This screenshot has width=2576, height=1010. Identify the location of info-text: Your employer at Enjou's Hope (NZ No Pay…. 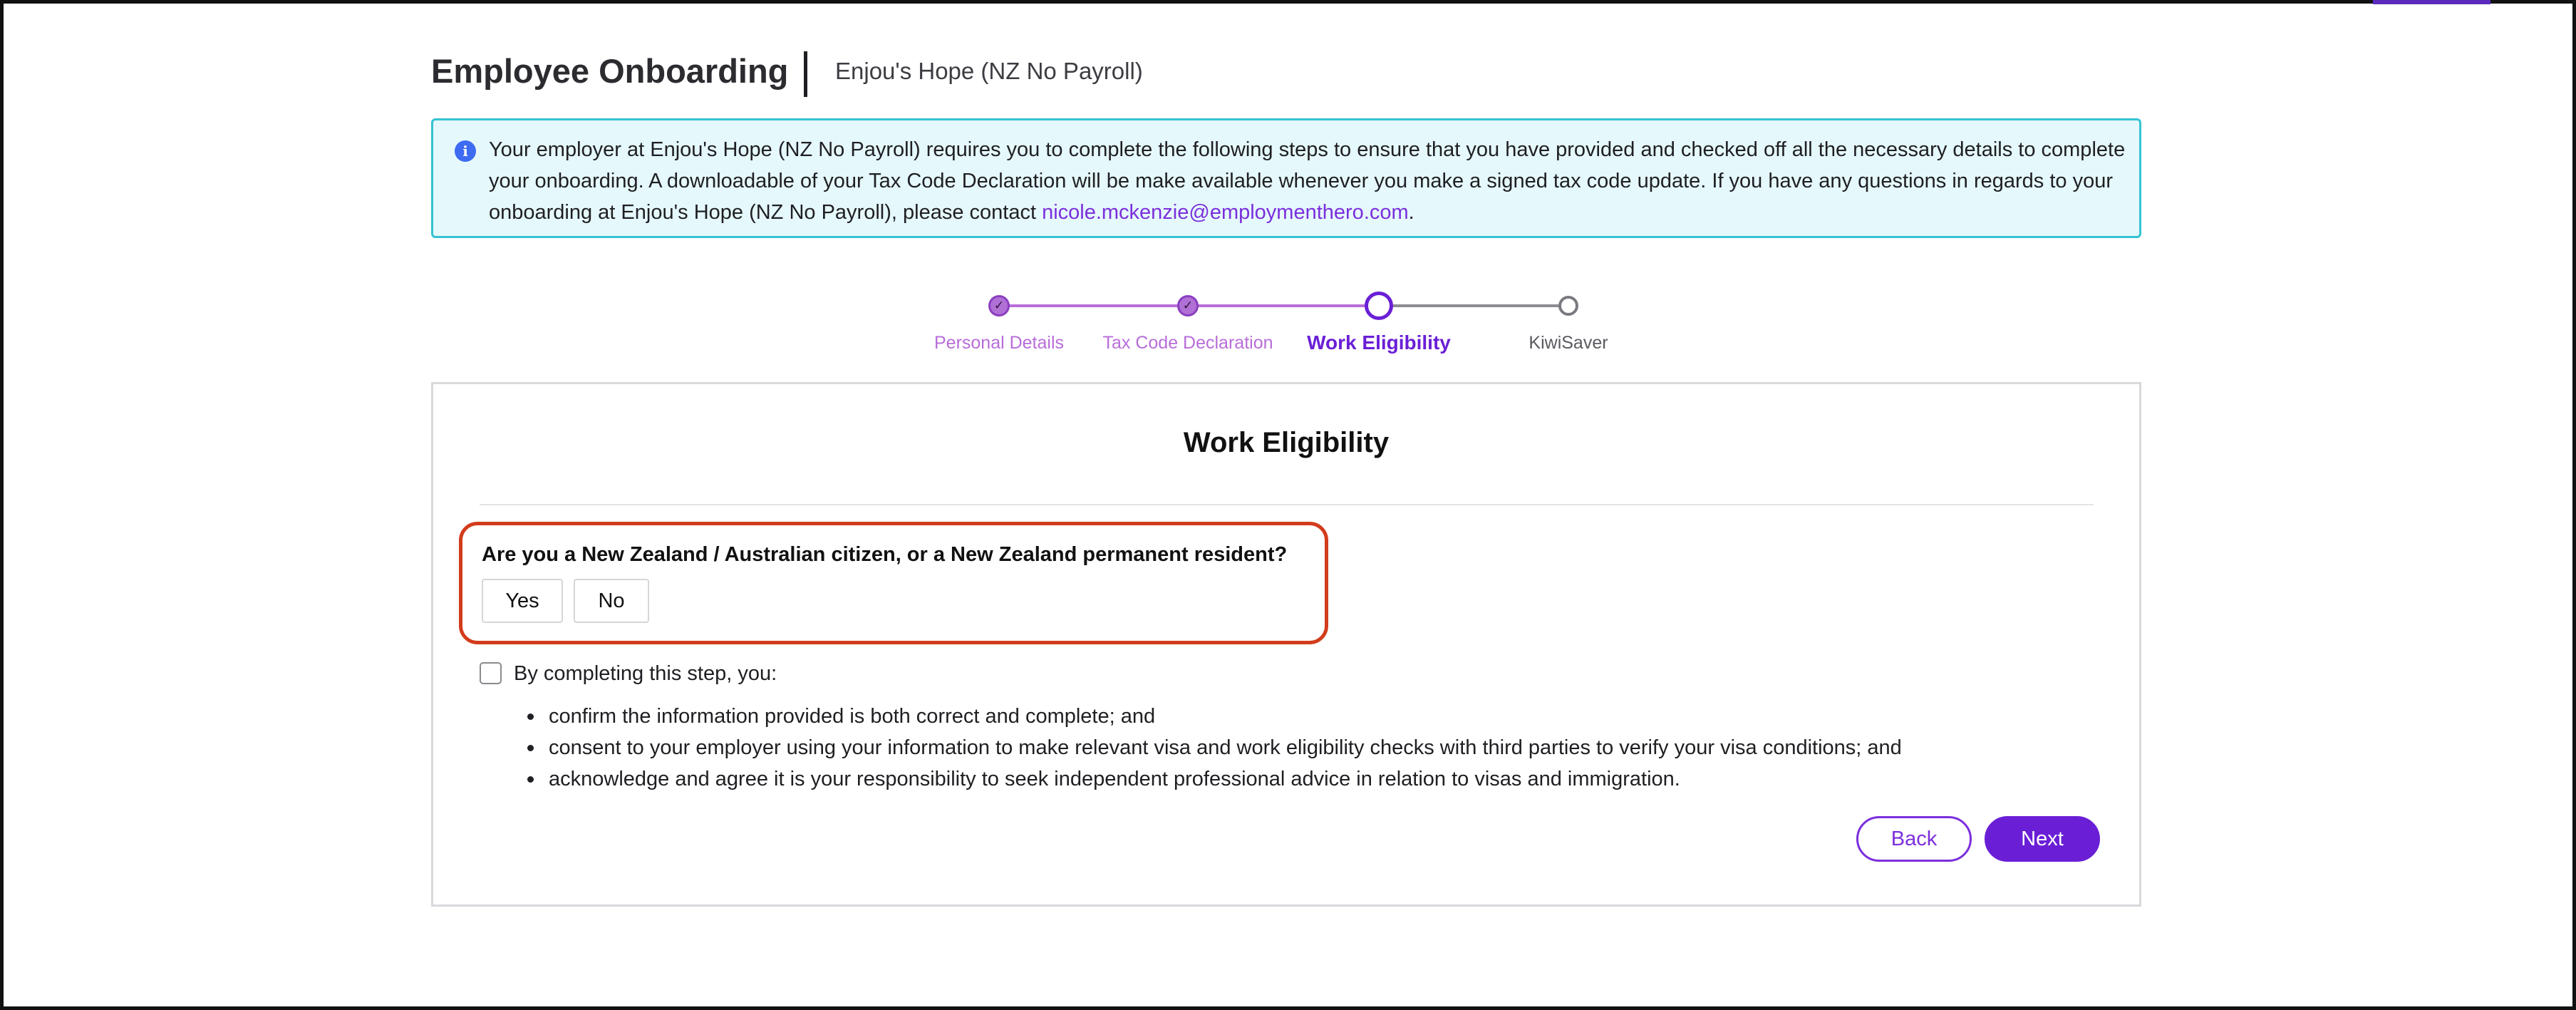
(1309, 181).